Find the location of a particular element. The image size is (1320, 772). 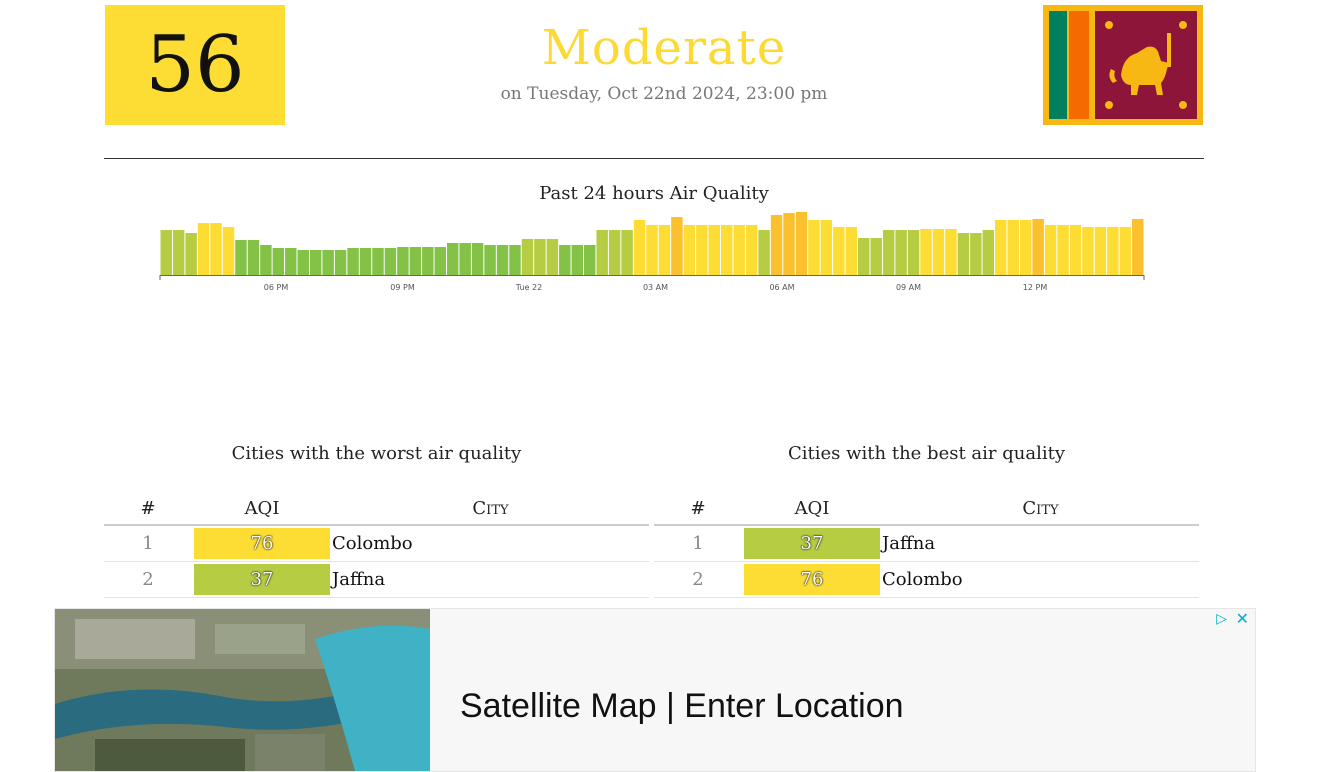

close-icon: ✕ is located at coordinates (1242, 618).